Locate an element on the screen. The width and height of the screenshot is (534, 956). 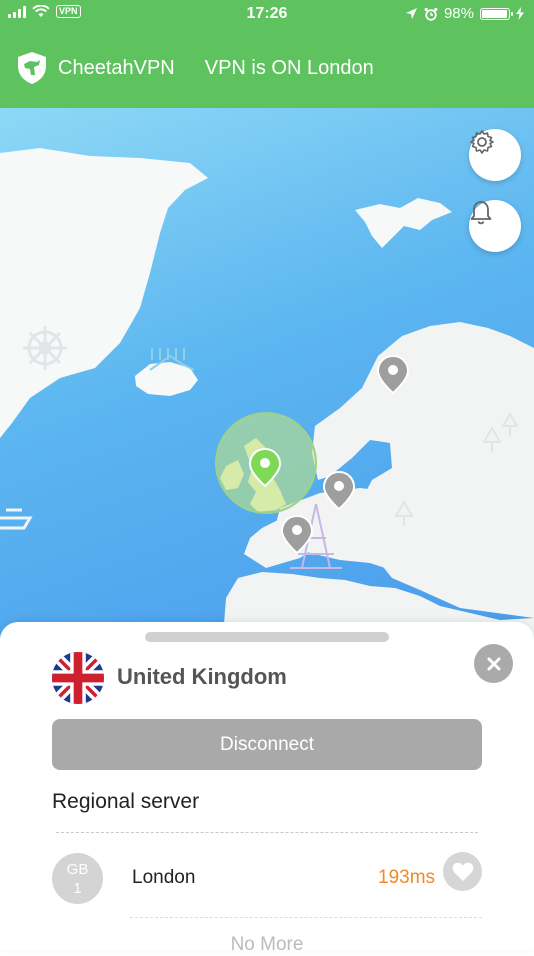
location-arrow-icon is located at coordinates (411, 13).